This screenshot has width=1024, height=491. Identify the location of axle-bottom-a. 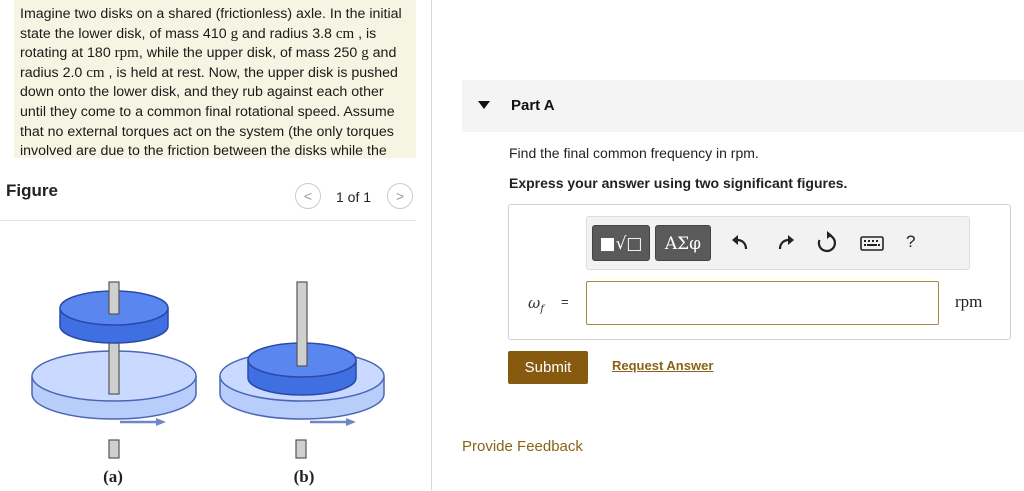
(114, 449).